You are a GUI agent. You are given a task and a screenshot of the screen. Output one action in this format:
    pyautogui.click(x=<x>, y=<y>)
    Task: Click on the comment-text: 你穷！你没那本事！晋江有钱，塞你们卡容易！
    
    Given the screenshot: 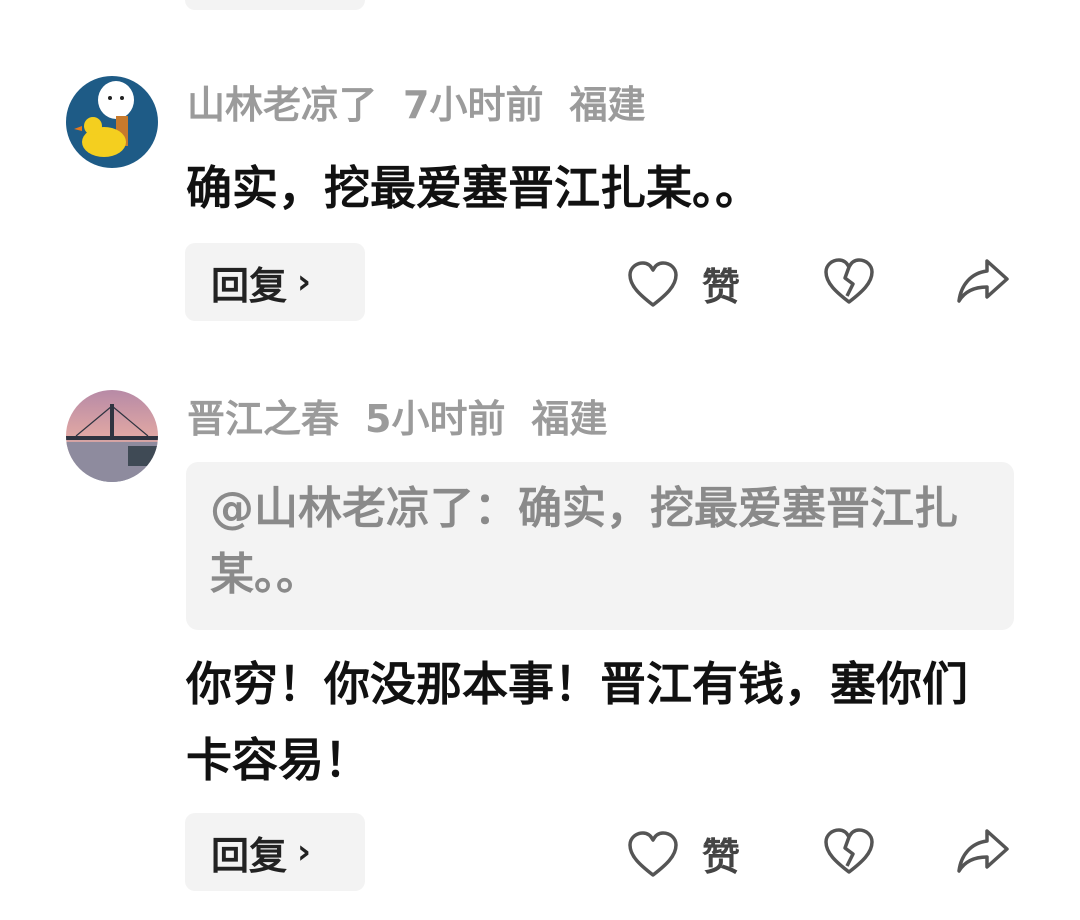 What is the action you would take?
    pyautogui.click(x=577, y=722)
    